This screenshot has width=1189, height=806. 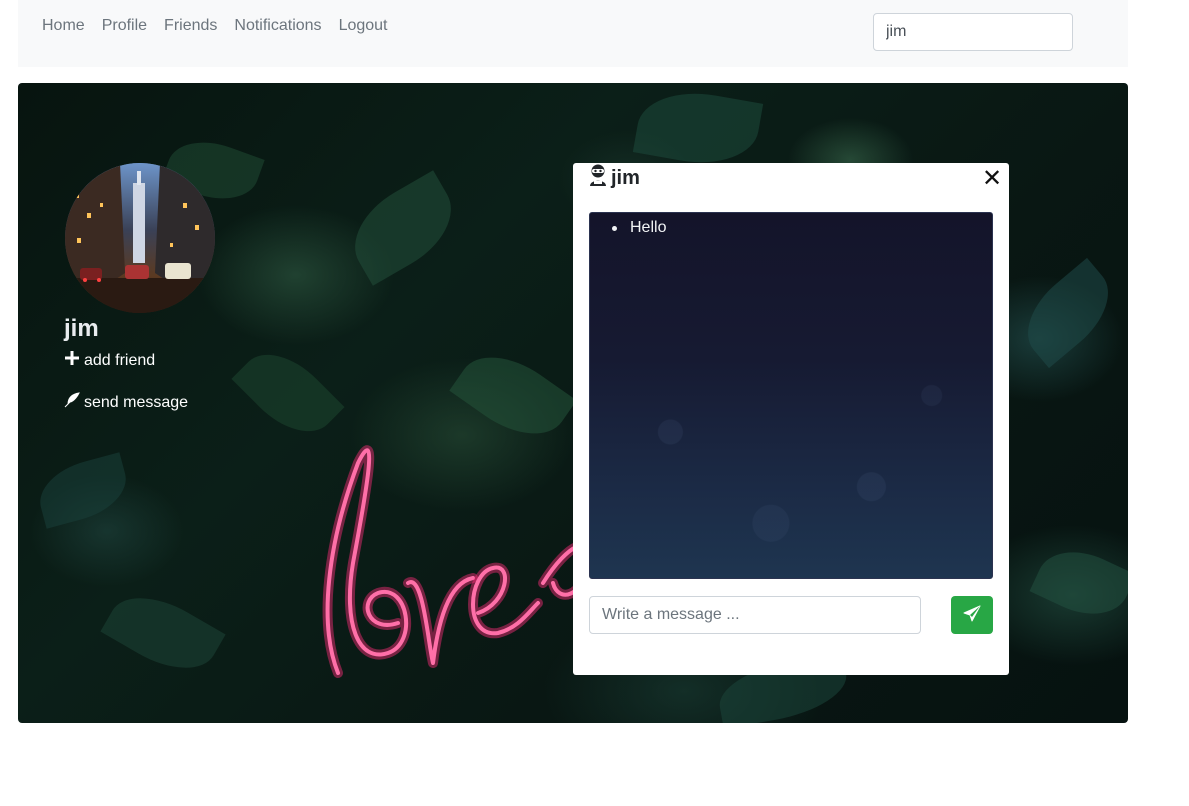 What do you see at coordinates (802, 228) in the screenshot?
I see `message-item: Hello` at bounding box center [802, 228].